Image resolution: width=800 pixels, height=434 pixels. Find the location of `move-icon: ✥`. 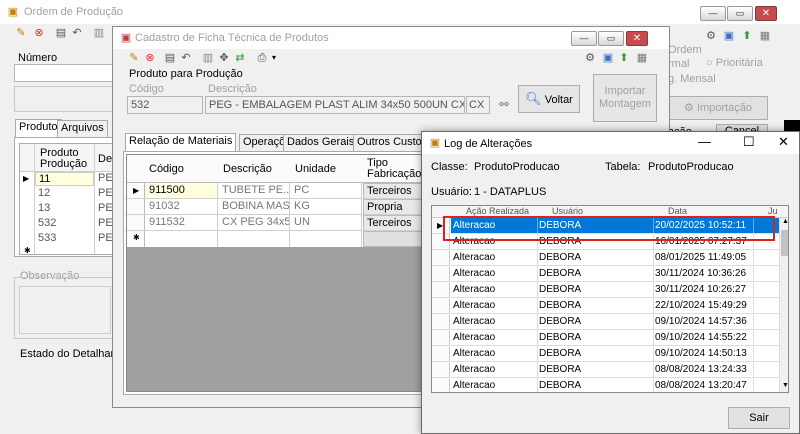

move-icon: ✥ is located at coordinates (224, 58).